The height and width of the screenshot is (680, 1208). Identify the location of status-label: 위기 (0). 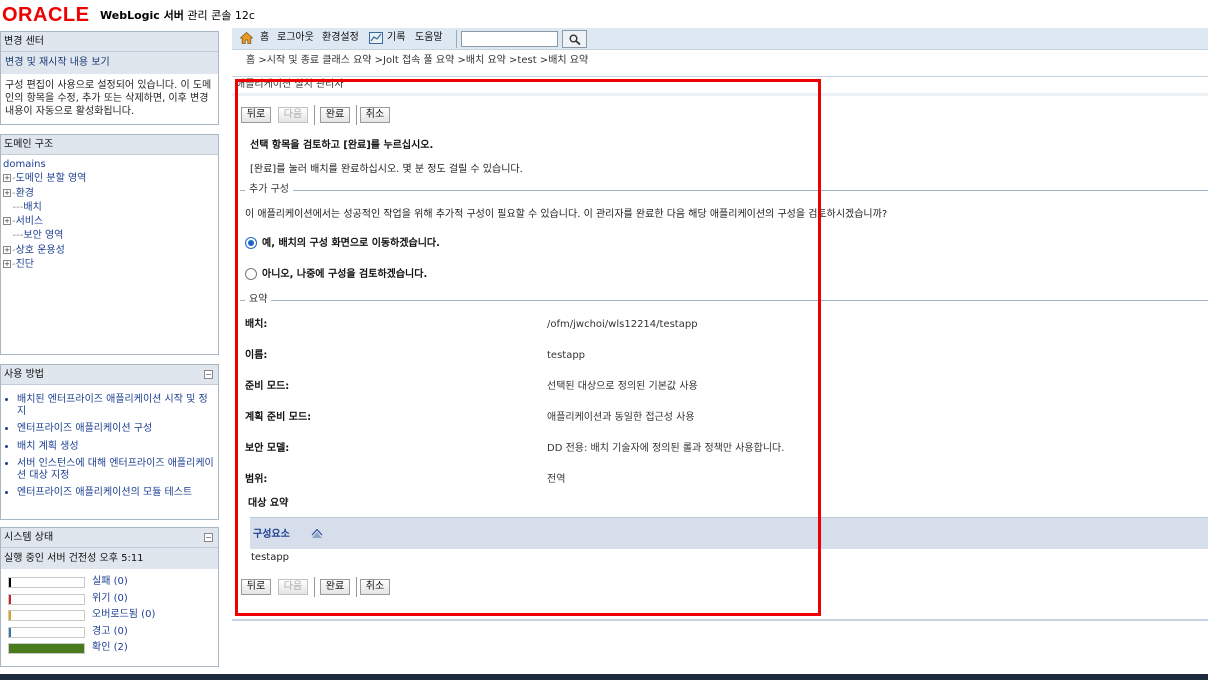
(110, 599).